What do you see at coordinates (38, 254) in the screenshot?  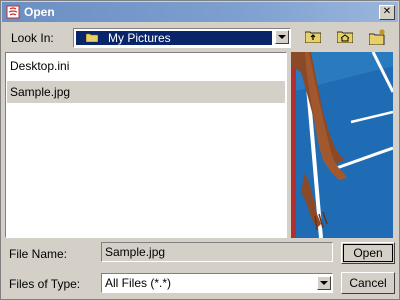 I see `file-name-label: File Name:` at bounding box center [38, 254].